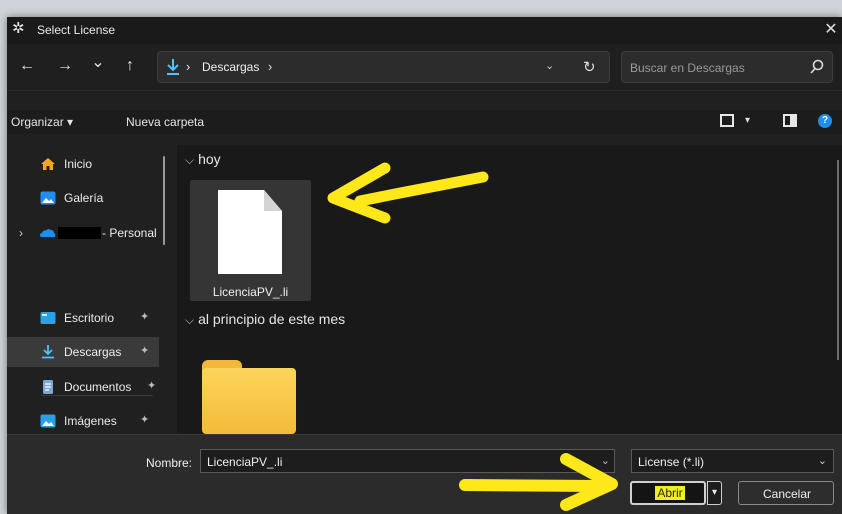 This screenshot has width=842, height=514. What do you see at coordinates (130, 66) in the screenshot?
I see `up-button: ↑` at bounding box center [130, 66].